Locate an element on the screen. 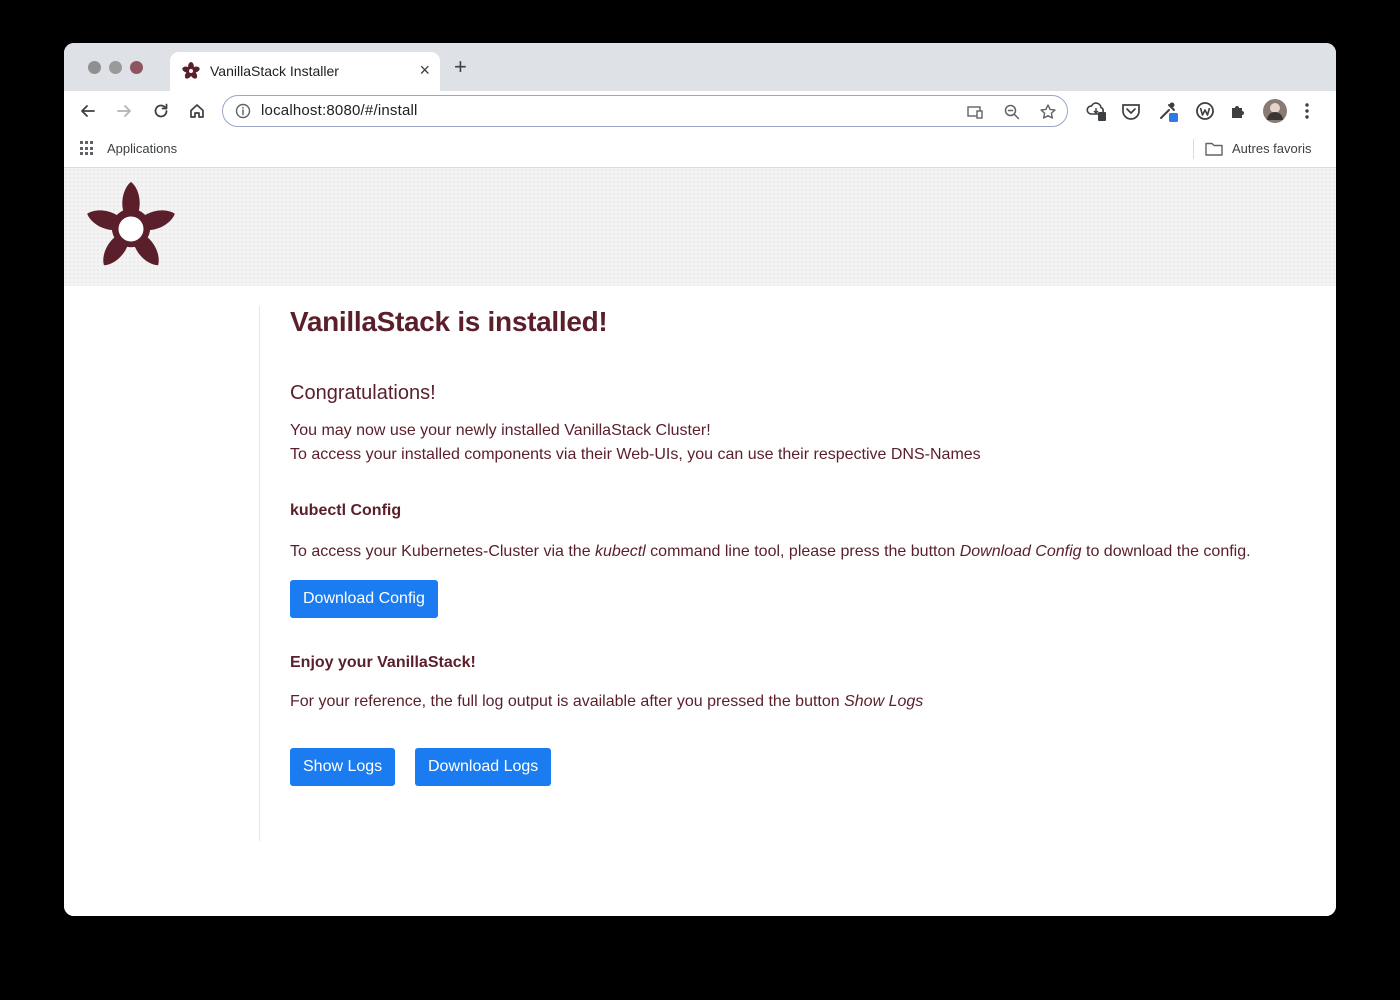 The height and width of the screenshot is (1000, 1400). profile-avatar is located at coordinates (1275, 111).